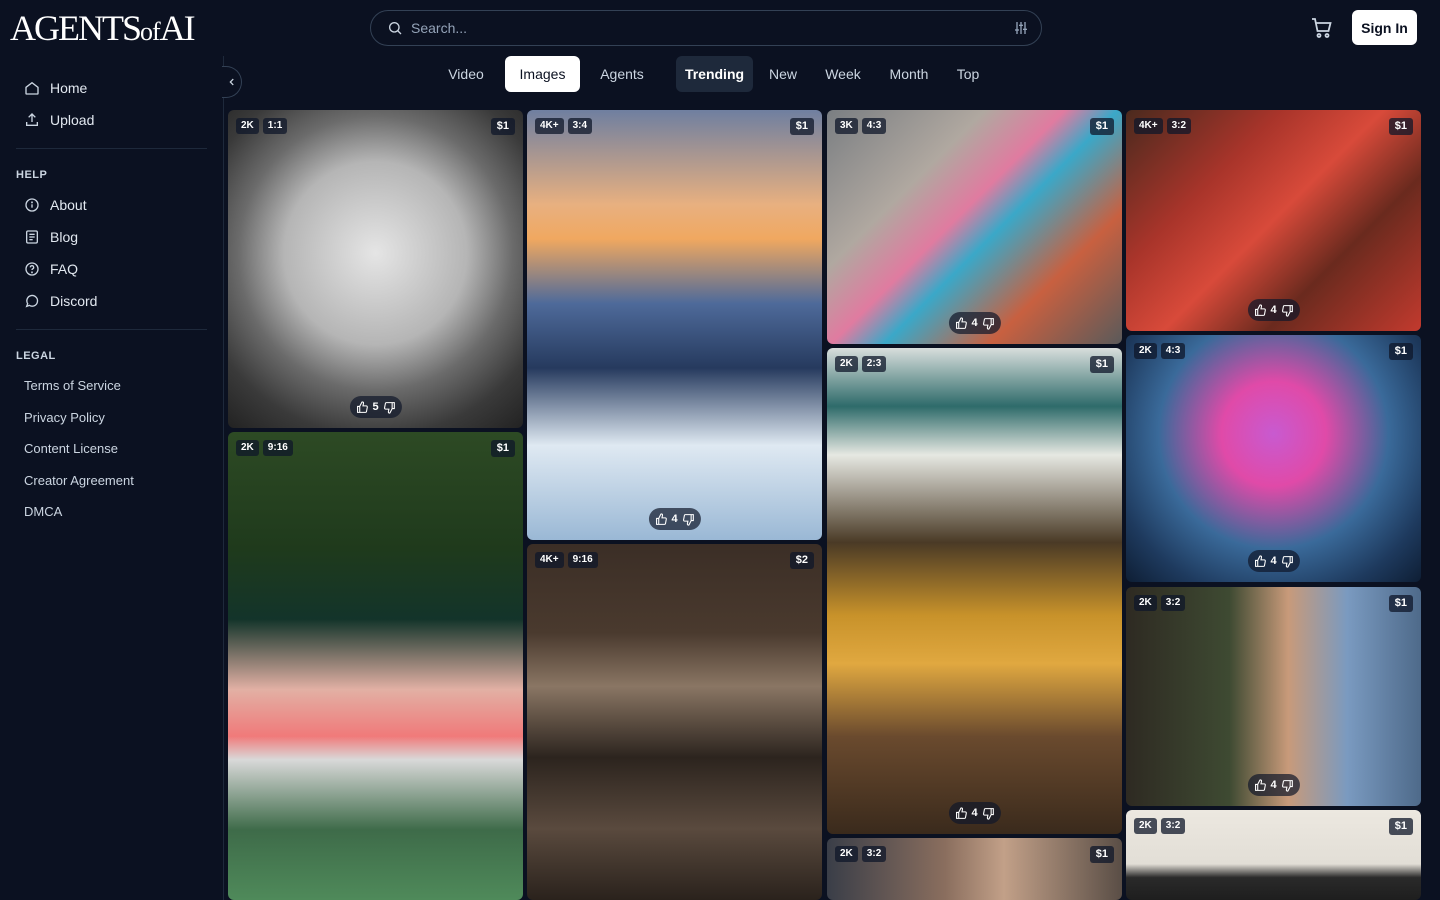  Describe the element at coordinates (32, 175) in the screenshot. I see `help-heading: HELP` at that location.